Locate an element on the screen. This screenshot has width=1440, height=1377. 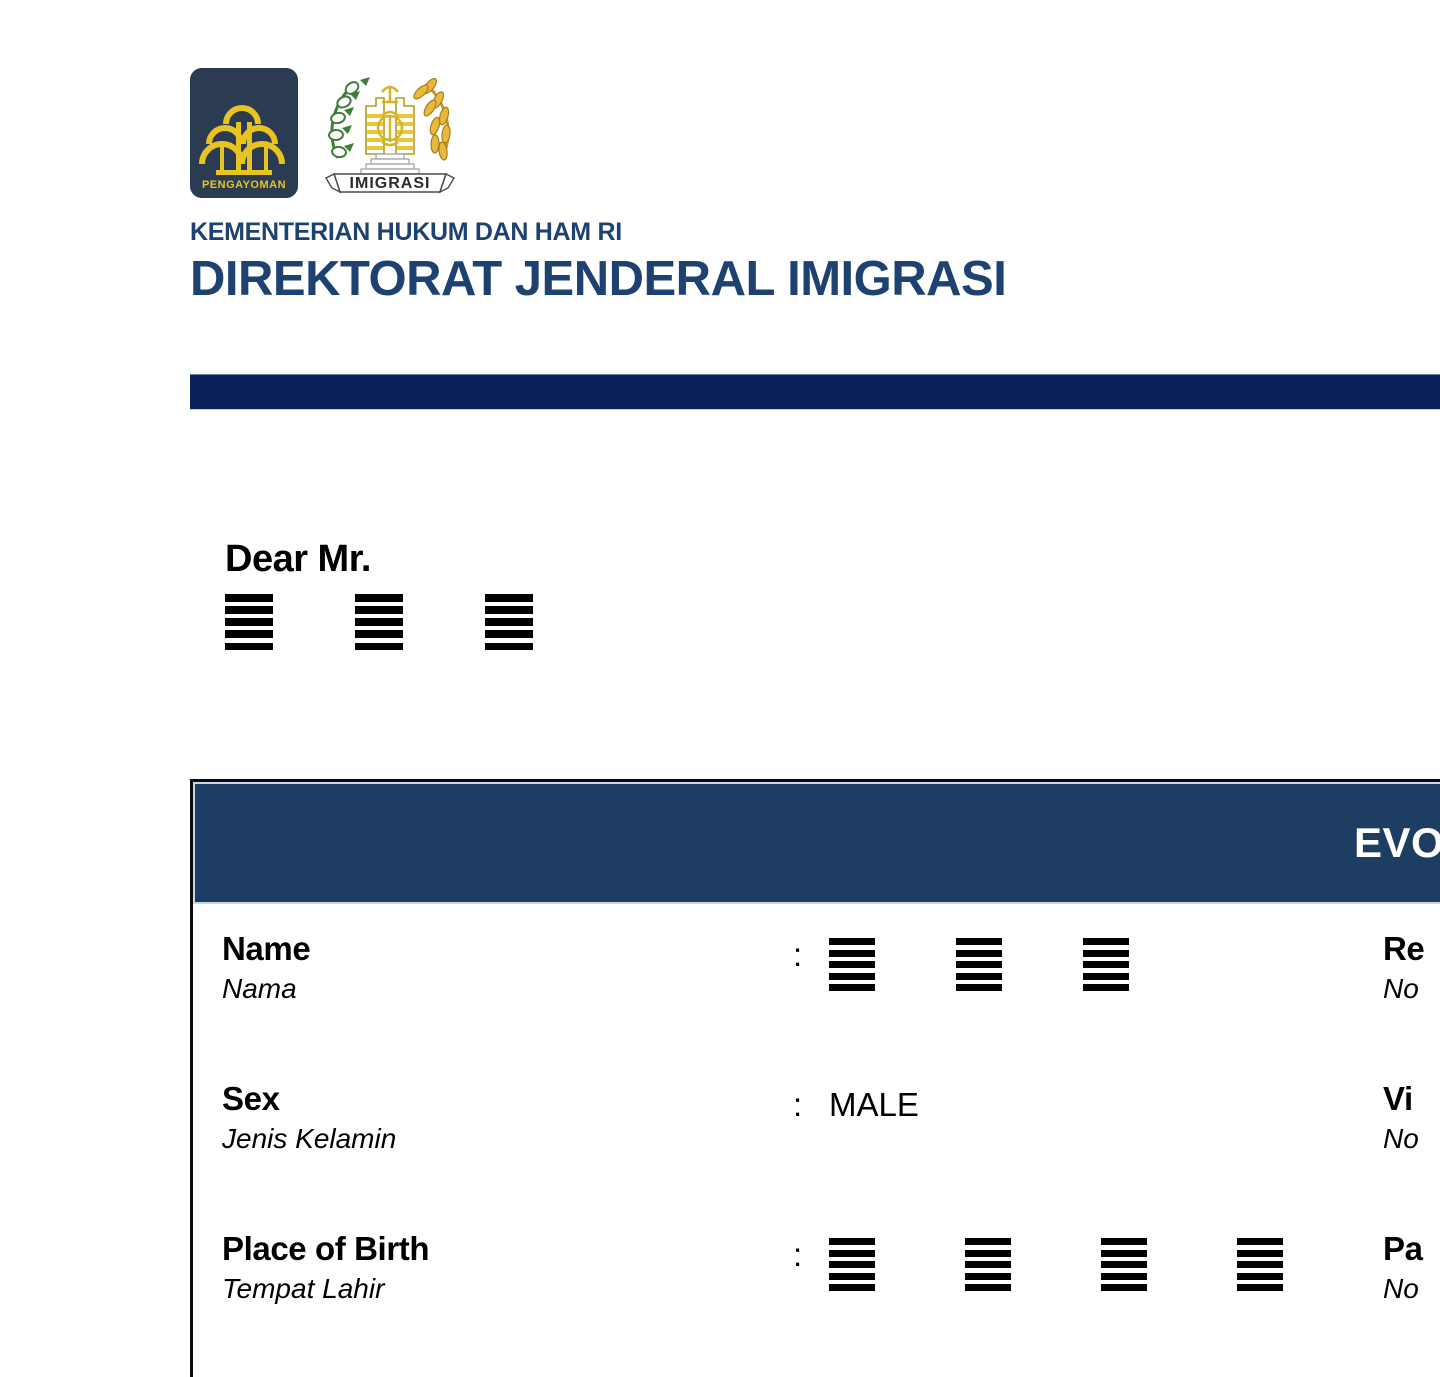
field-label-group: Sex Jenis Kelamin is located at coordinates (493, 1118).